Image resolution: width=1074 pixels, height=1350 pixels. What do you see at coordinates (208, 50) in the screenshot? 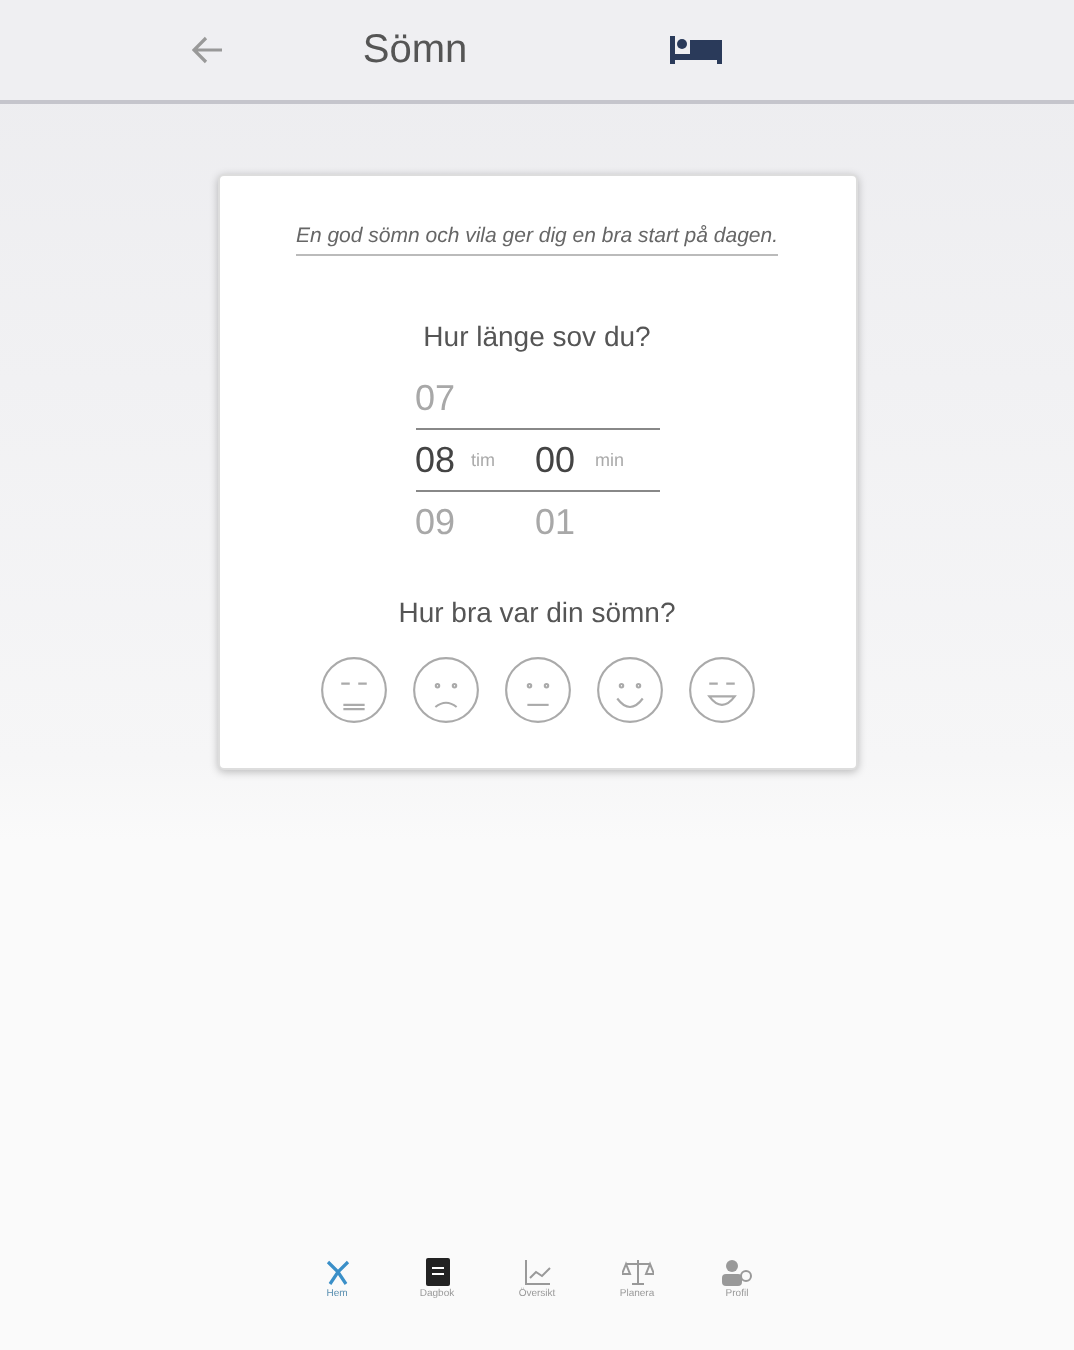
I see `back-arrow-icon` at bounding box center [208, 50].